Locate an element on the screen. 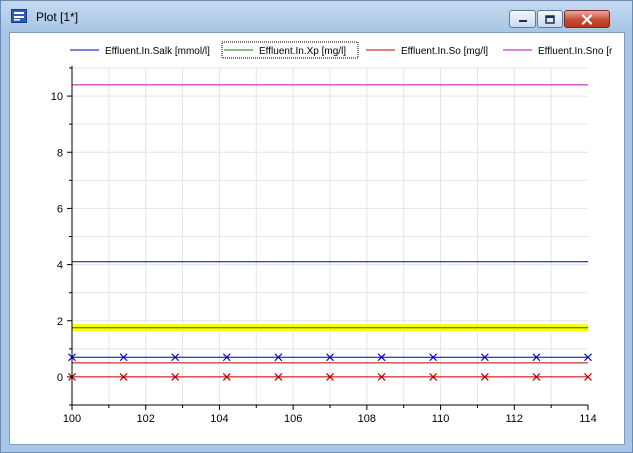 The height and width of the screenshot is (453, 633). maximize-icon is located at coordinates (550, 19).